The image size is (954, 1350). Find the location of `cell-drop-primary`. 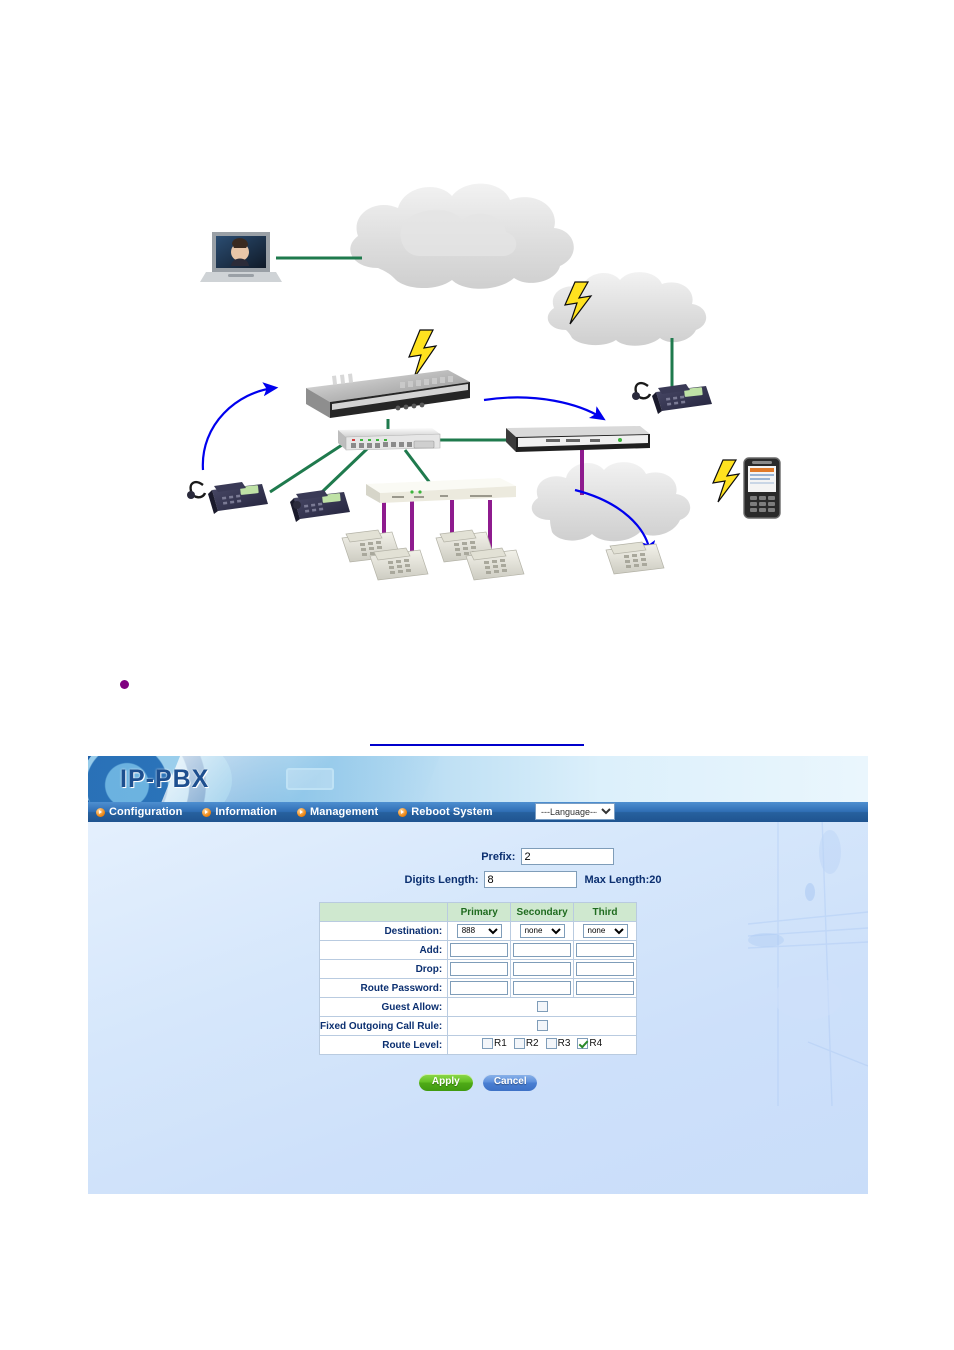

cell-drop-primary is located at coordinates (479, 969).